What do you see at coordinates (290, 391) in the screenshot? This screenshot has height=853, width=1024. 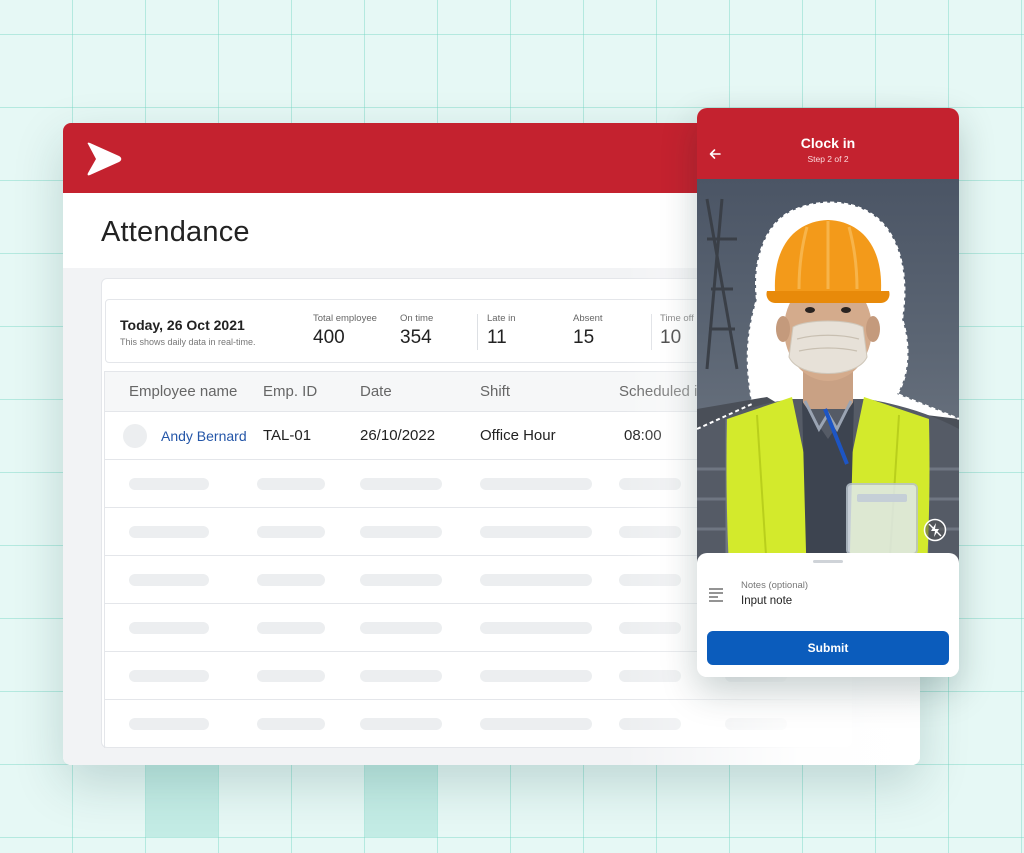 I see `column-header-emp-id: Emp. ID` at bounding box center [290, 391].